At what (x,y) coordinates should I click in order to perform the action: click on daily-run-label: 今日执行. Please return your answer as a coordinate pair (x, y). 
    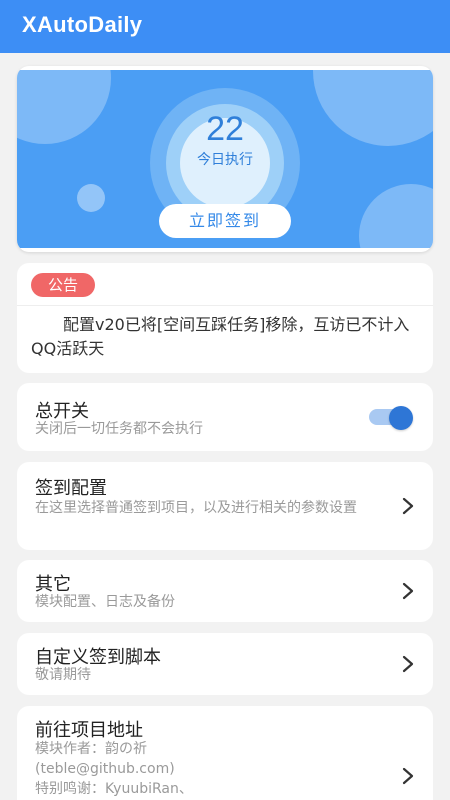
    Looking at the image, I should click on (225, 160).